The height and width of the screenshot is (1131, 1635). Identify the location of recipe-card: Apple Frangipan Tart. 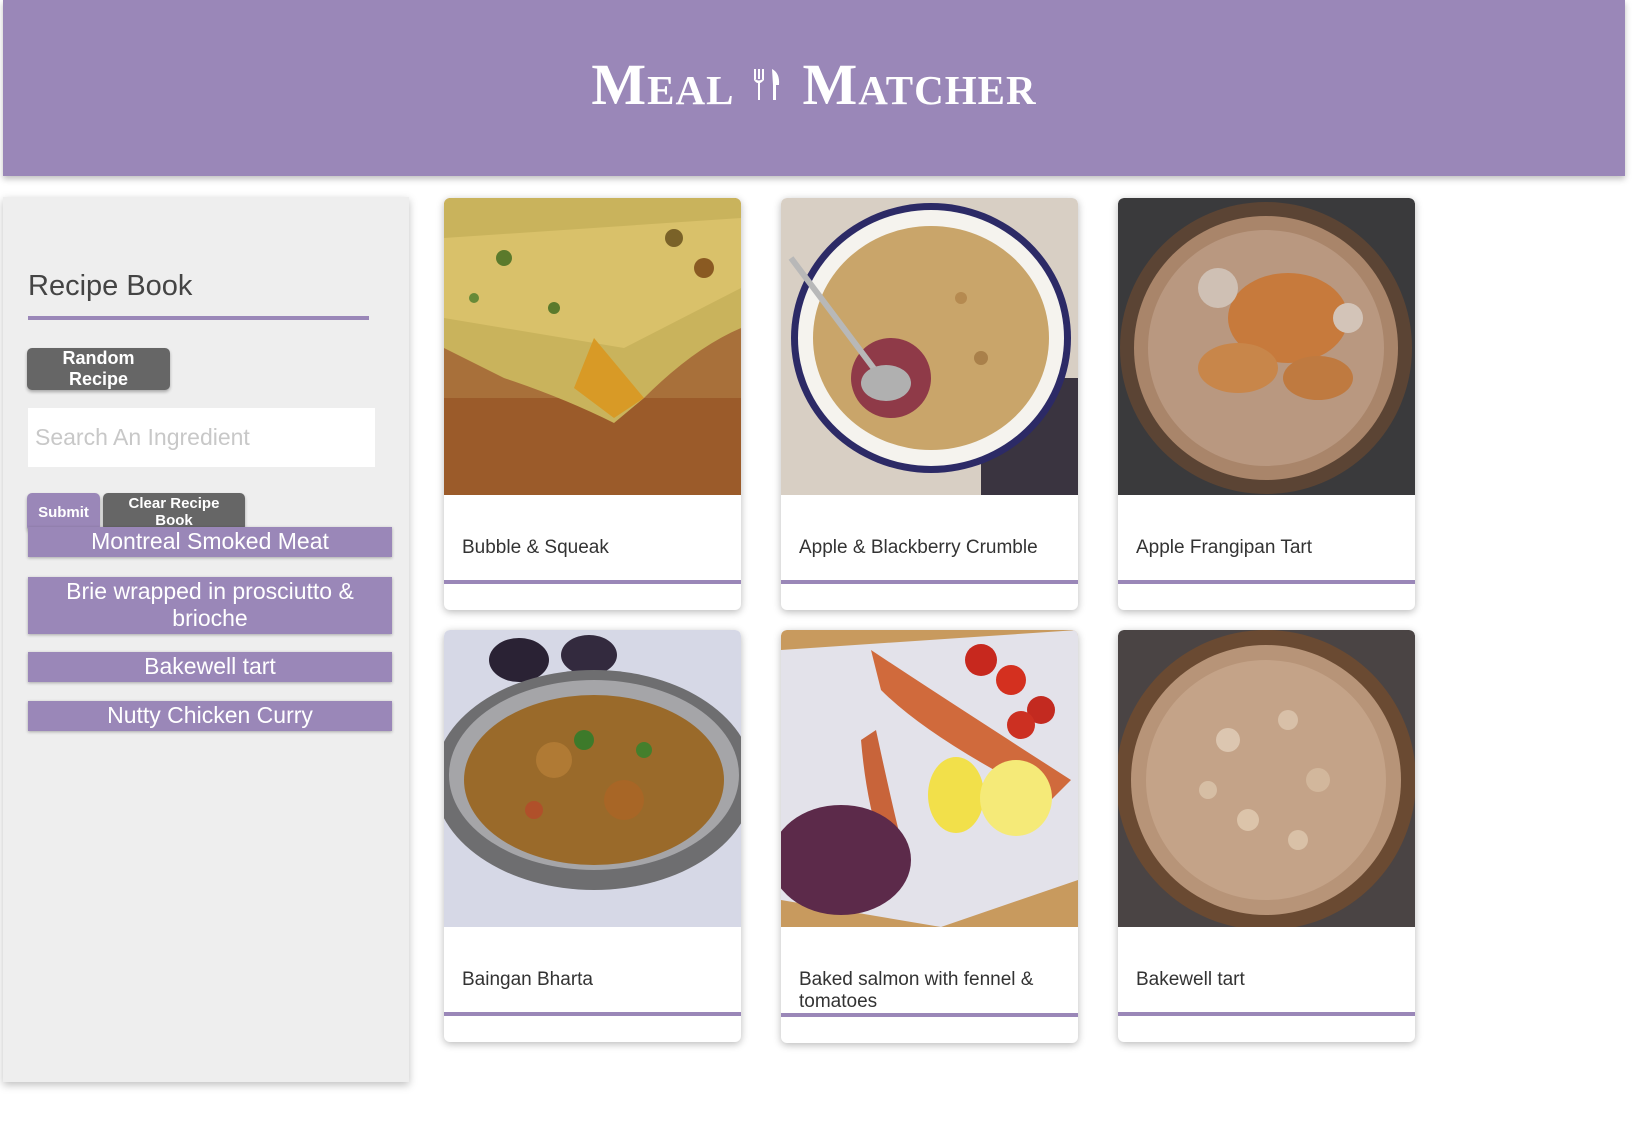
(1266, 404).